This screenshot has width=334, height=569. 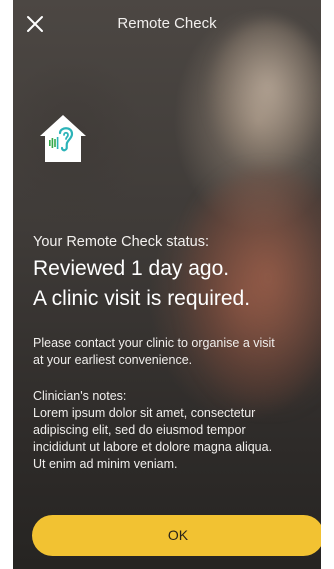 I want to click on notes-line: Lorem ipsum dolor sit amet, consectetur, so click(x=144, y=413).